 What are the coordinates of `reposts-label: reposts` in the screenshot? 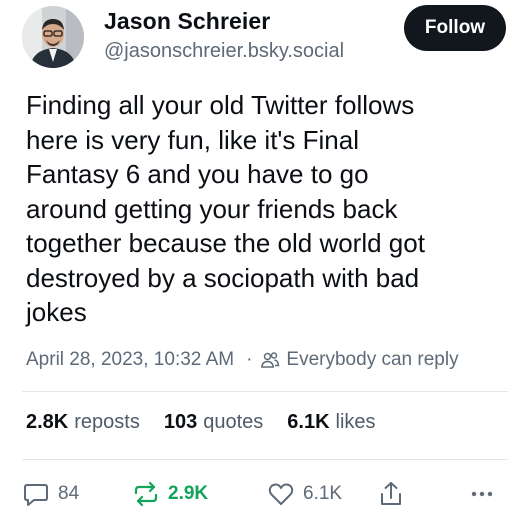 It's located at (107, 422).